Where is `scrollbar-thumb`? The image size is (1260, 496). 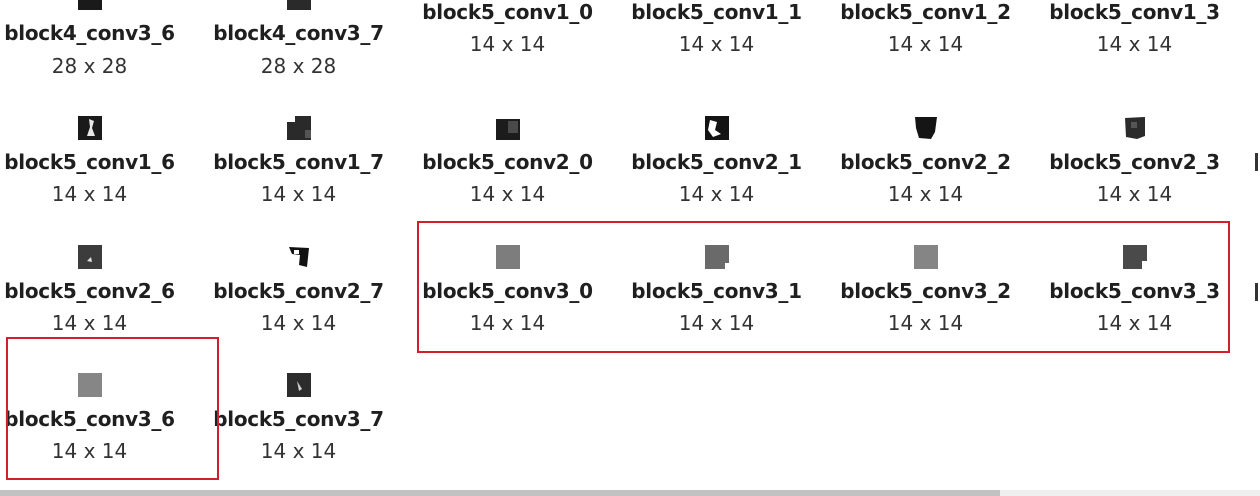 scrollbar-thumb is located at coordinates (500, 493).